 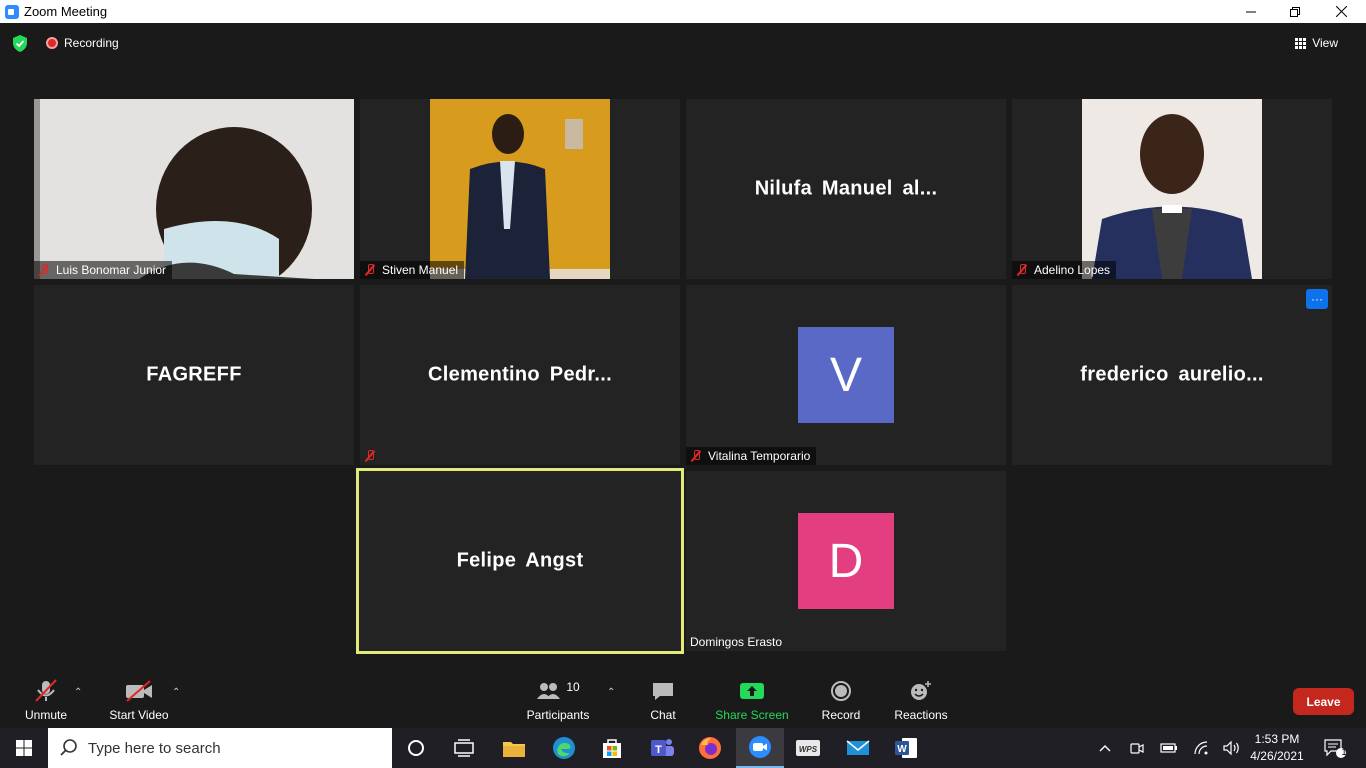 I want to click on meet-now-tray-button, so click(x=1137, y=748).